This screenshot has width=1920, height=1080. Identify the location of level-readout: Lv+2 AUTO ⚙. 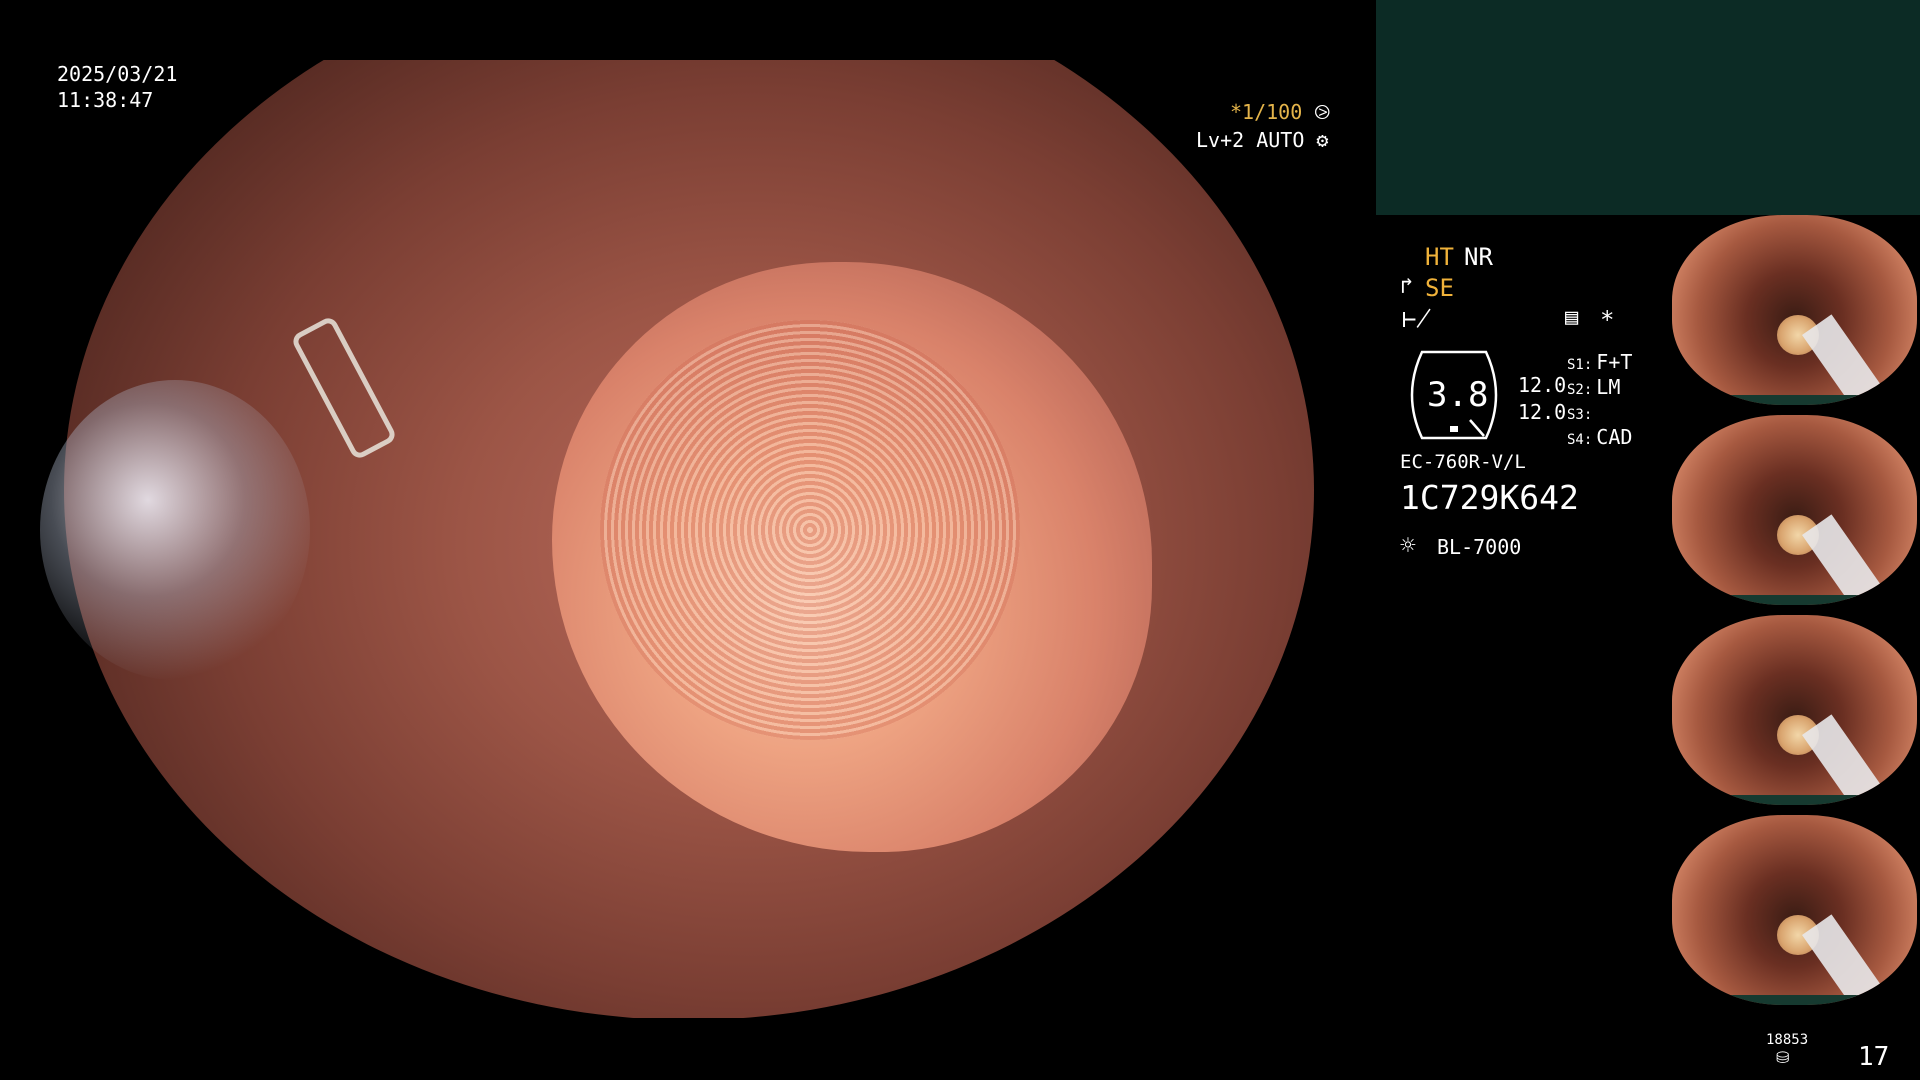
(1262, 140).